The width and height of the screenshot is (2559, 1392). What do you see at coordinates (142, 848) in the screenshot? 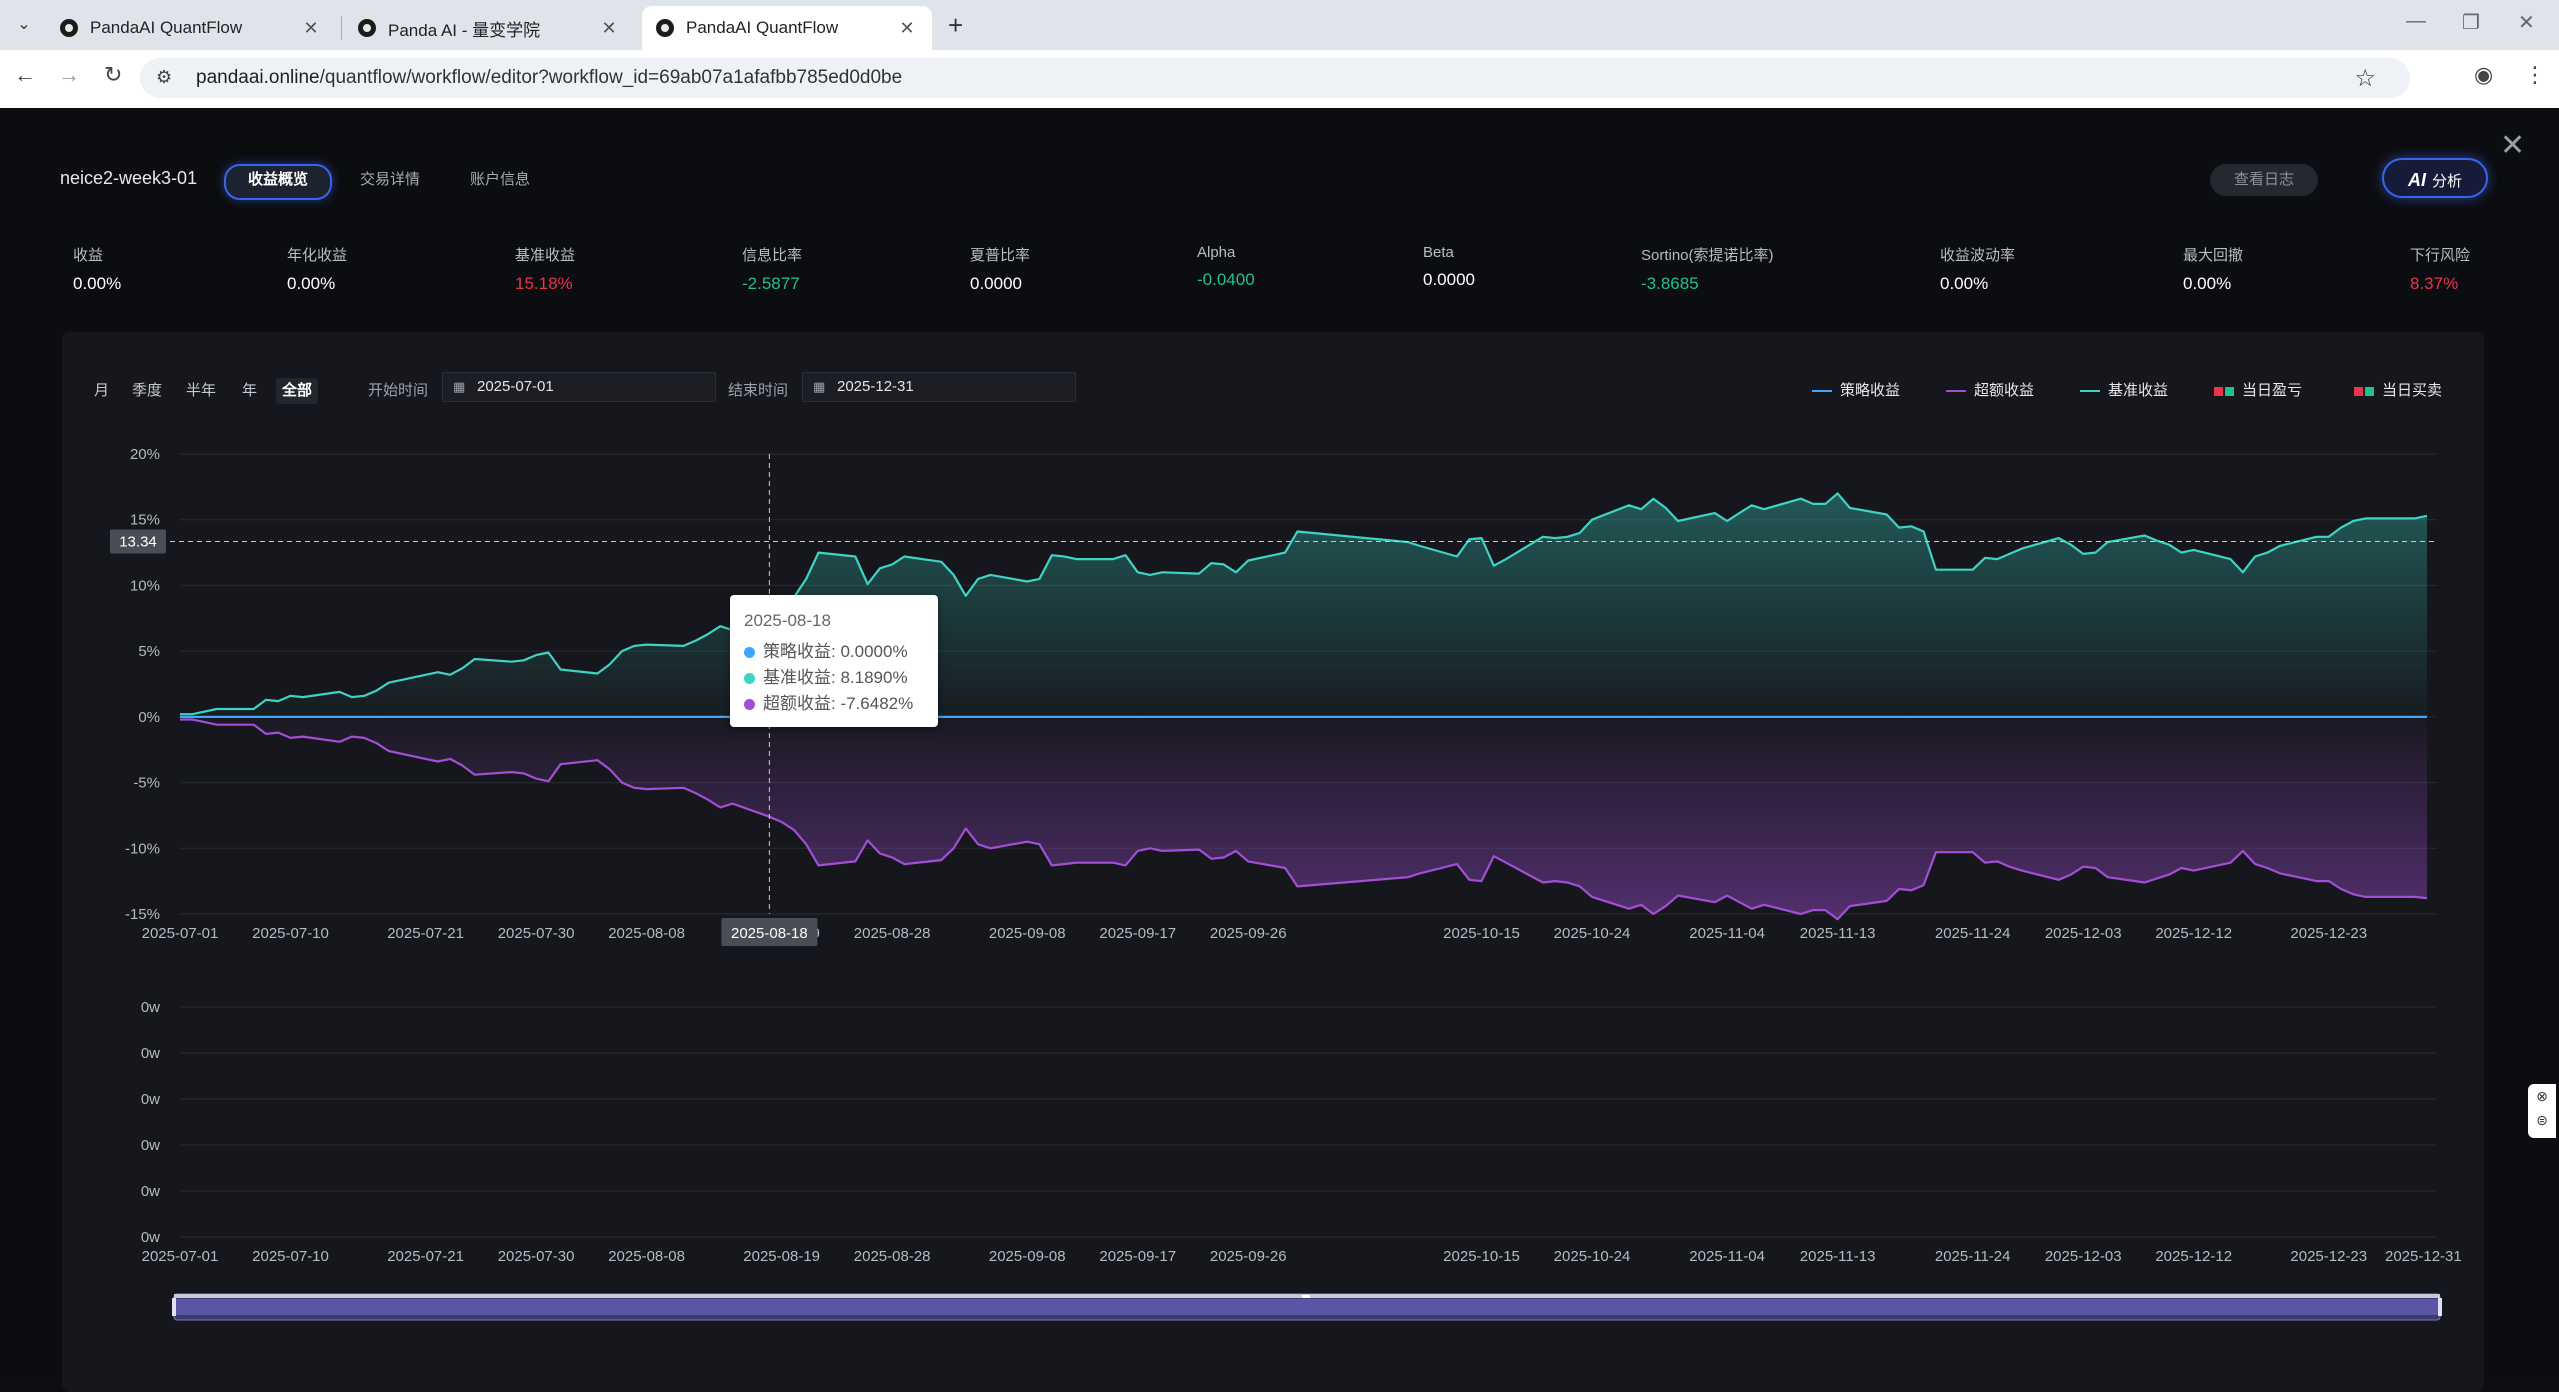
I see `y-tick-label: -10%` at bounding box center [142, 848].